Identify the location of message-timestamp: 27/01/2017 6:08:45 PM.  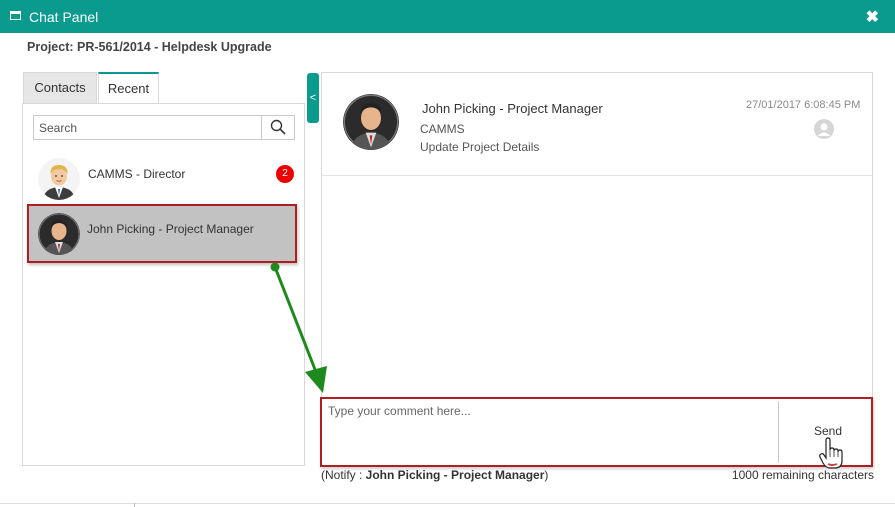
(803, 105).